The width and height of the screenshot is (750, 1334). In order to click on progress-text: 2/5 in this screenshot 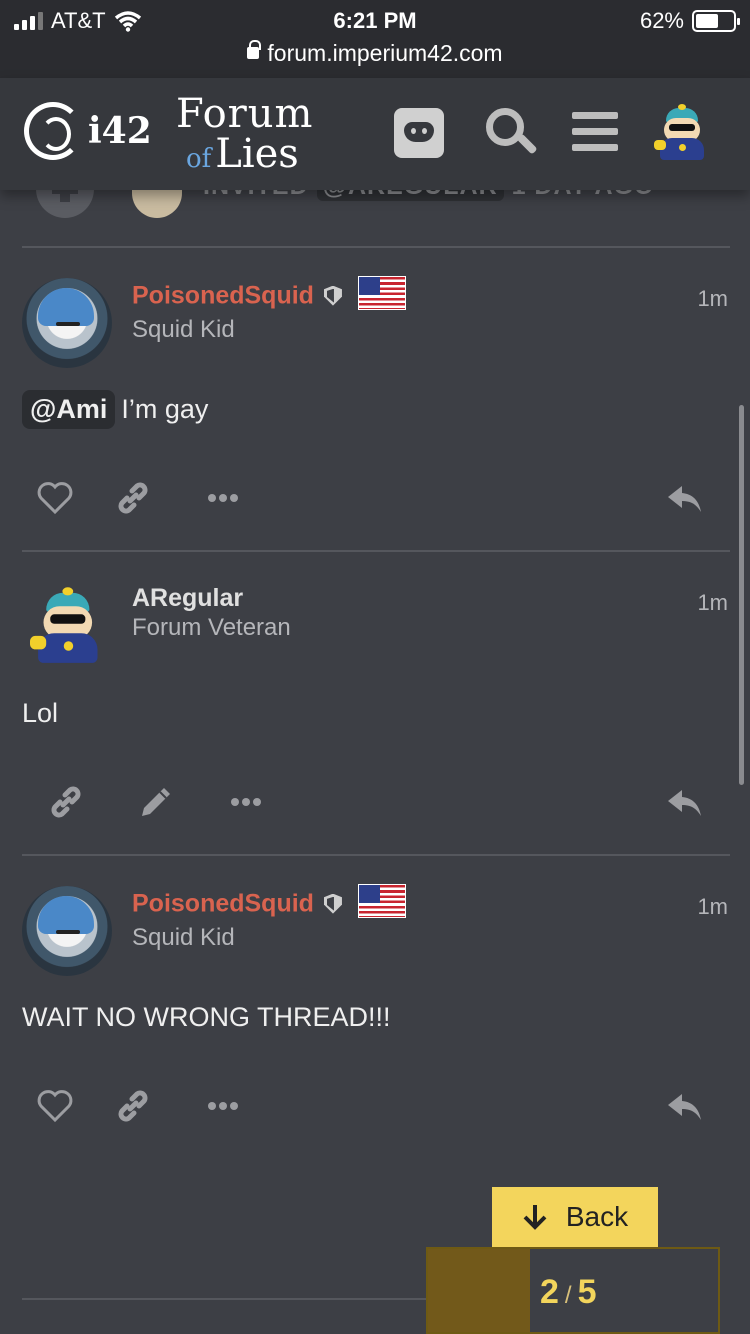, I will do `click(568, 1292)`.